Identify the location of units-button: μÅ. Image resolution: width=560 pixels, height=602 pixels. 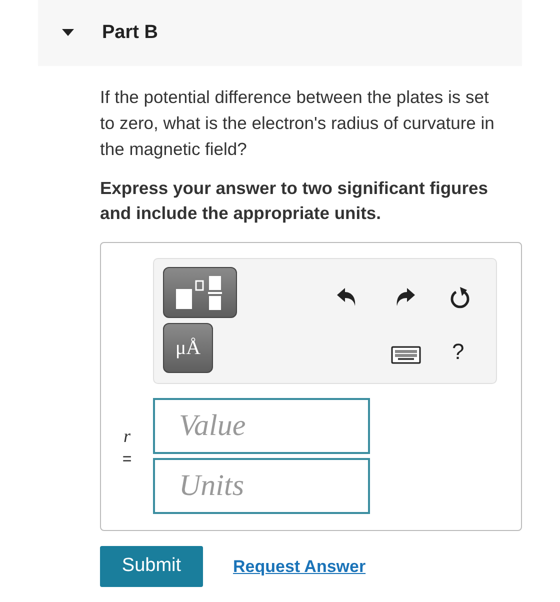
(188, 348).